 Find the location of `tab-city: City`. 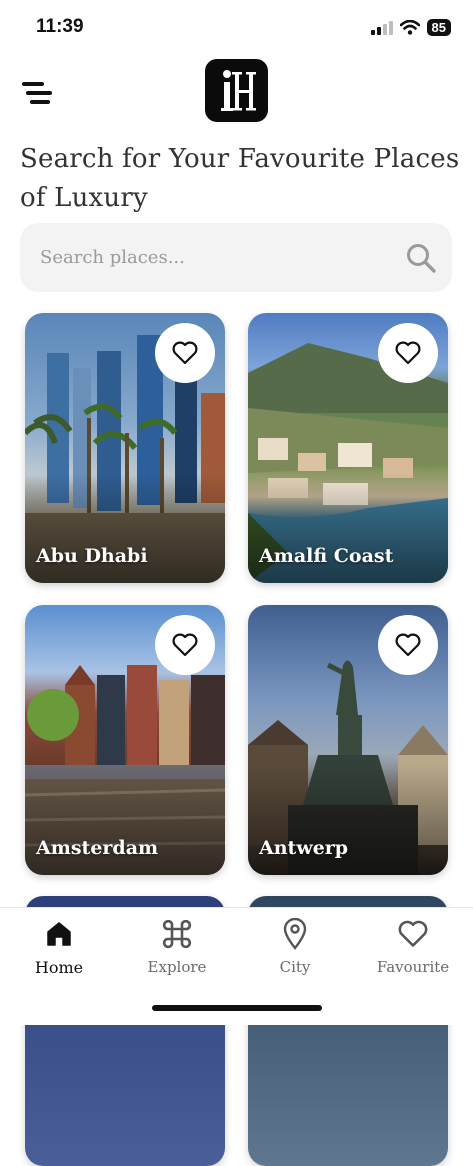

tab-city: City is located at coordinates (295, 951).